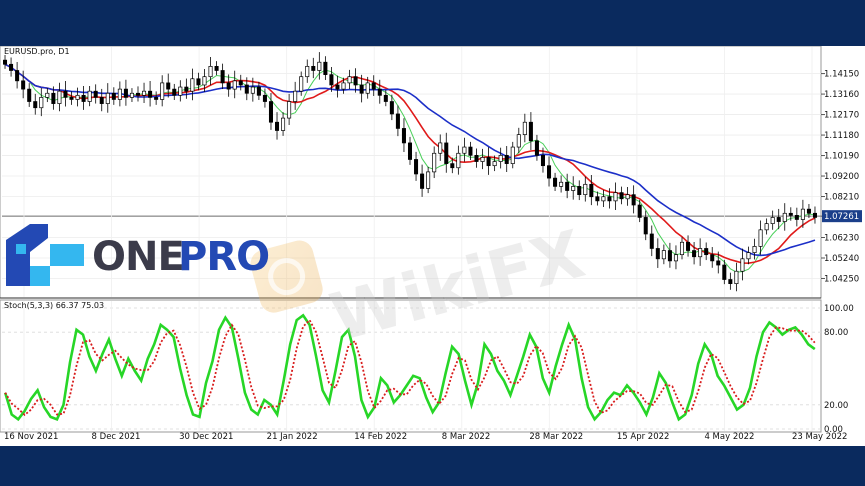 Image resolution: width=865 pixels, height=486 pixels. I want to click on price-tick-label: 1.07261, so click(841, 217).